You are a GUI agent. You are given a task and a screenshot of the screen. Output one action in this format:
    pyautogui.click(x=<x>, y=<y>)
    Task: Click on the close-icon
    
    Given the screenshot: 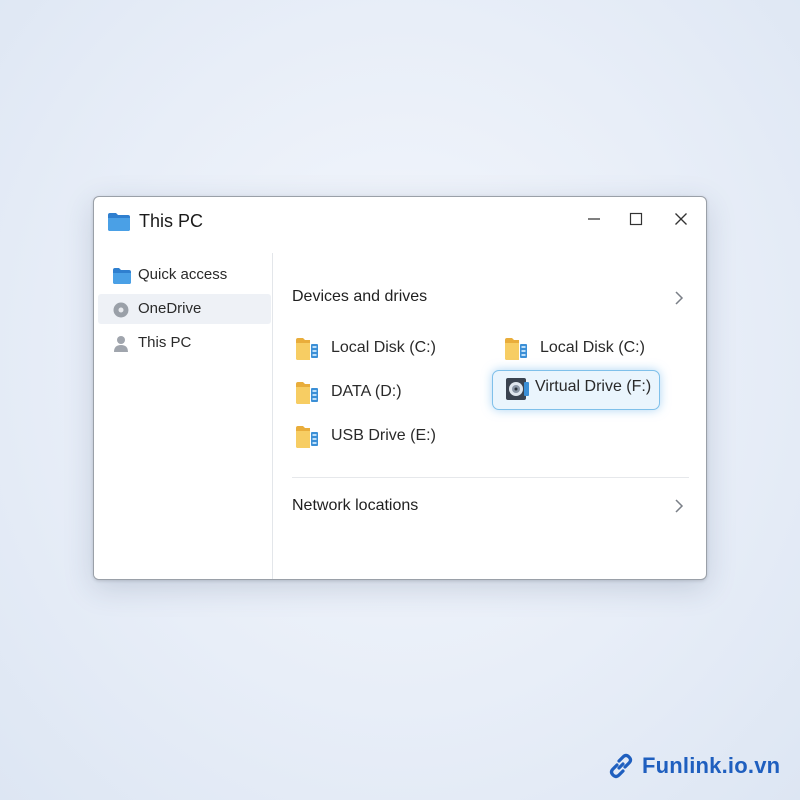 What is the action you would take?
    pyautogui.click(x=681, y=219)
    